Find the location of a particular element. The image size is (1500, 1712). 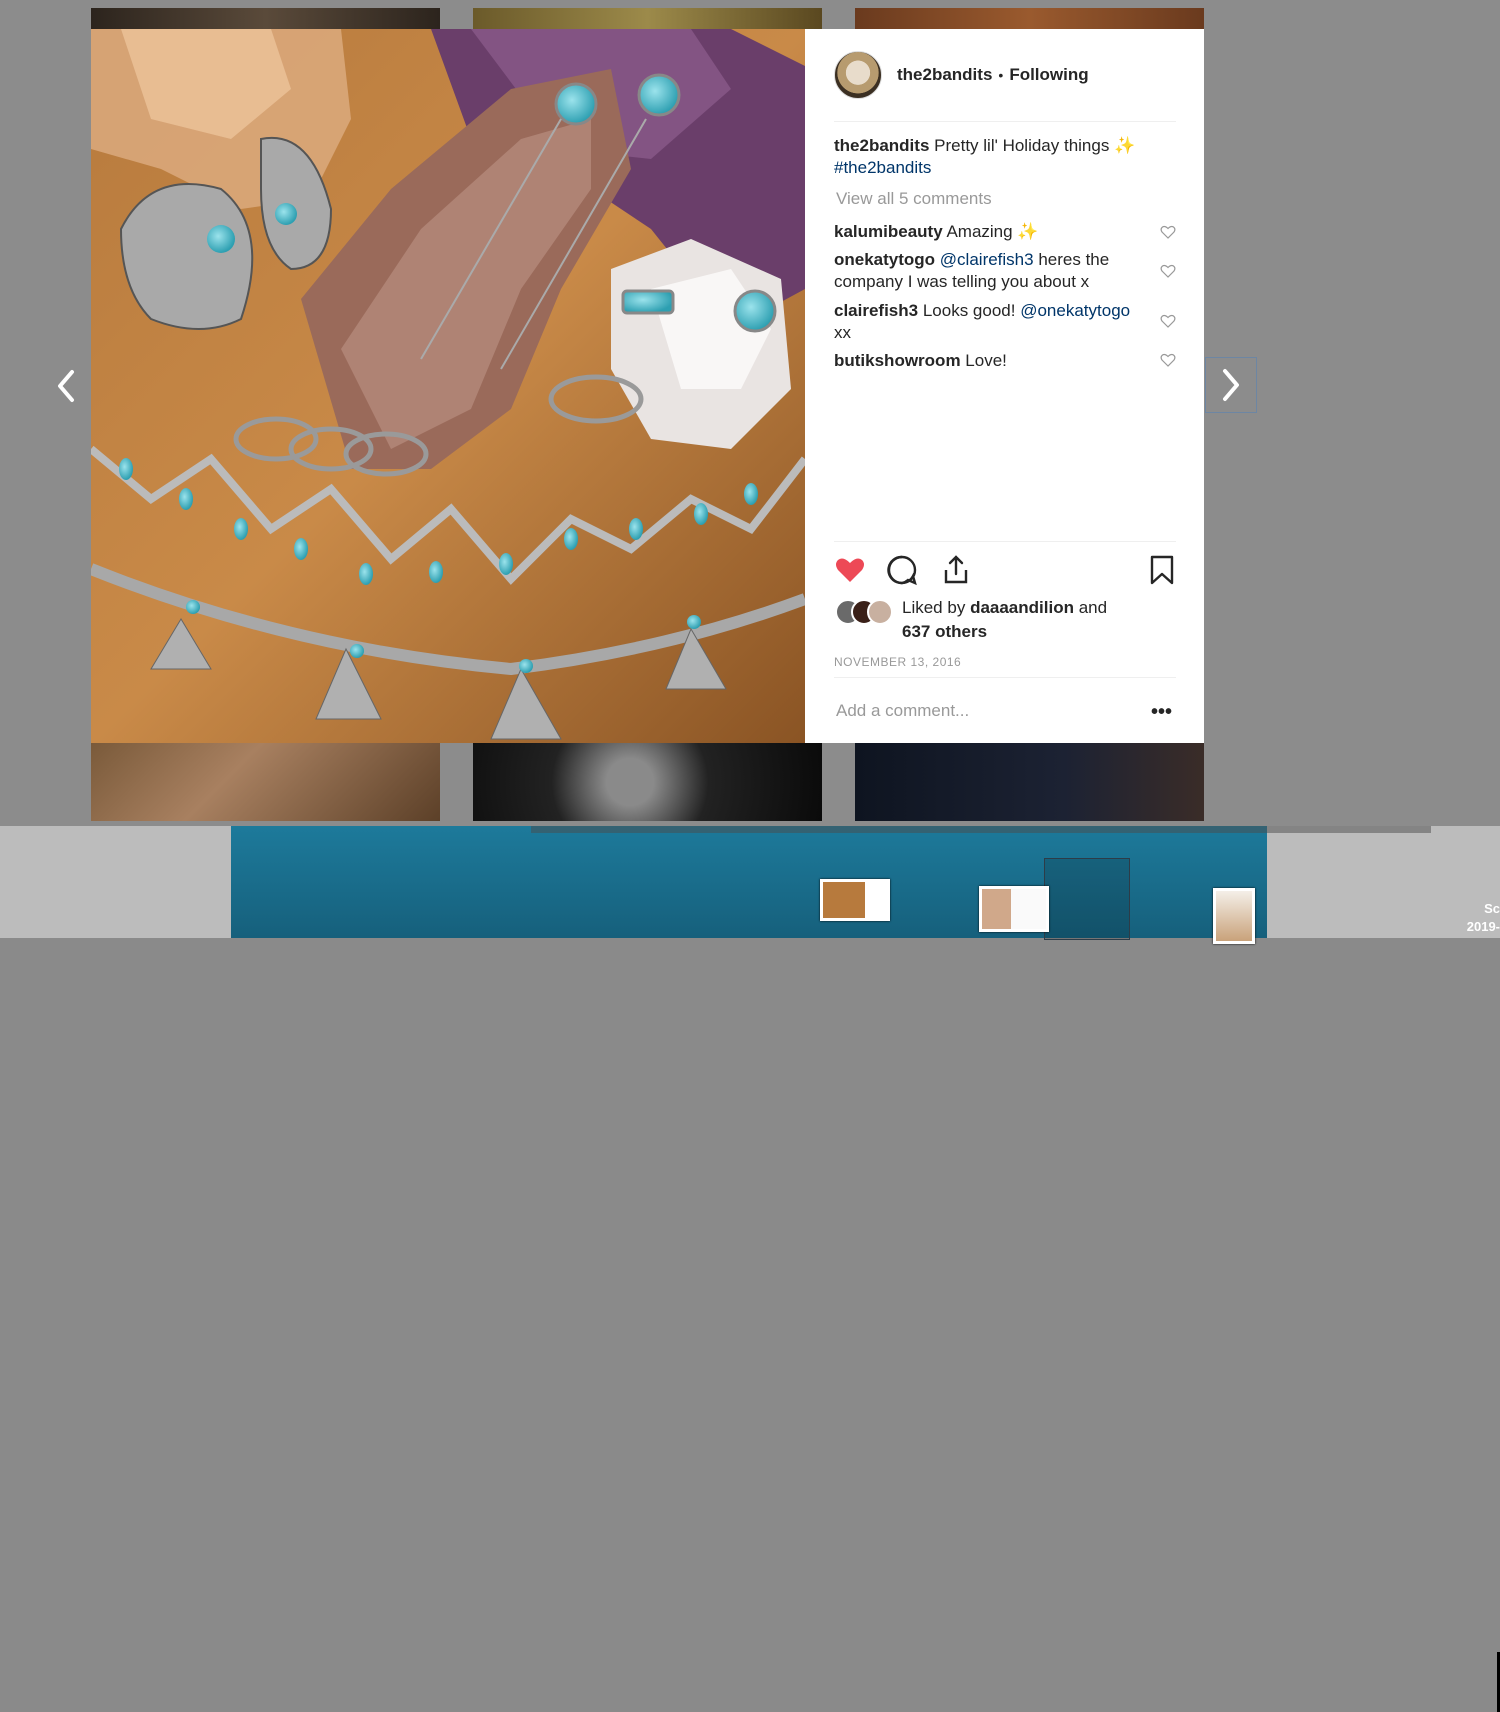

view-all-comments-link: View all 5 comments is located at coordinates (914, 199).